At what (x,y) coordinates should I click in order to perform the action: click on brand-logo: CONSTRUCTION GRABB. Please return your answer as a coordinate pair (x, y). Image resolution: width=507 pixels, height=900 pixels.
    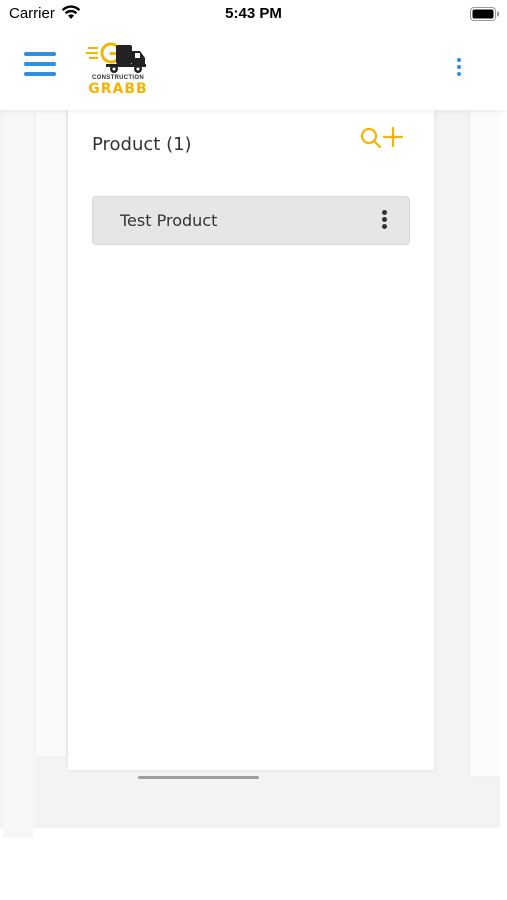
    Looking at the image, I should click on (118, 69).